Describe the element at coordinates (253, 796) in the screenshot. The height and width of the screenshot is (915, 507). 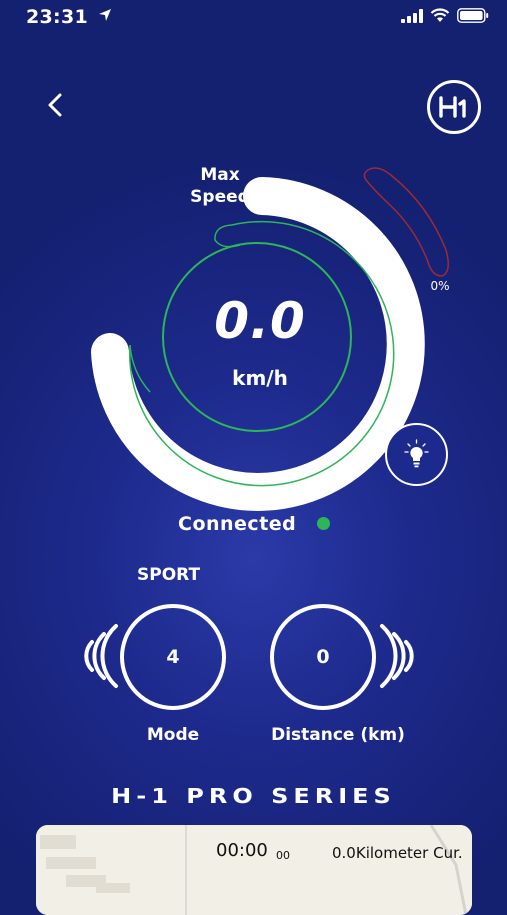
I see `series-title: H-1 PRO SERIES` at that location.